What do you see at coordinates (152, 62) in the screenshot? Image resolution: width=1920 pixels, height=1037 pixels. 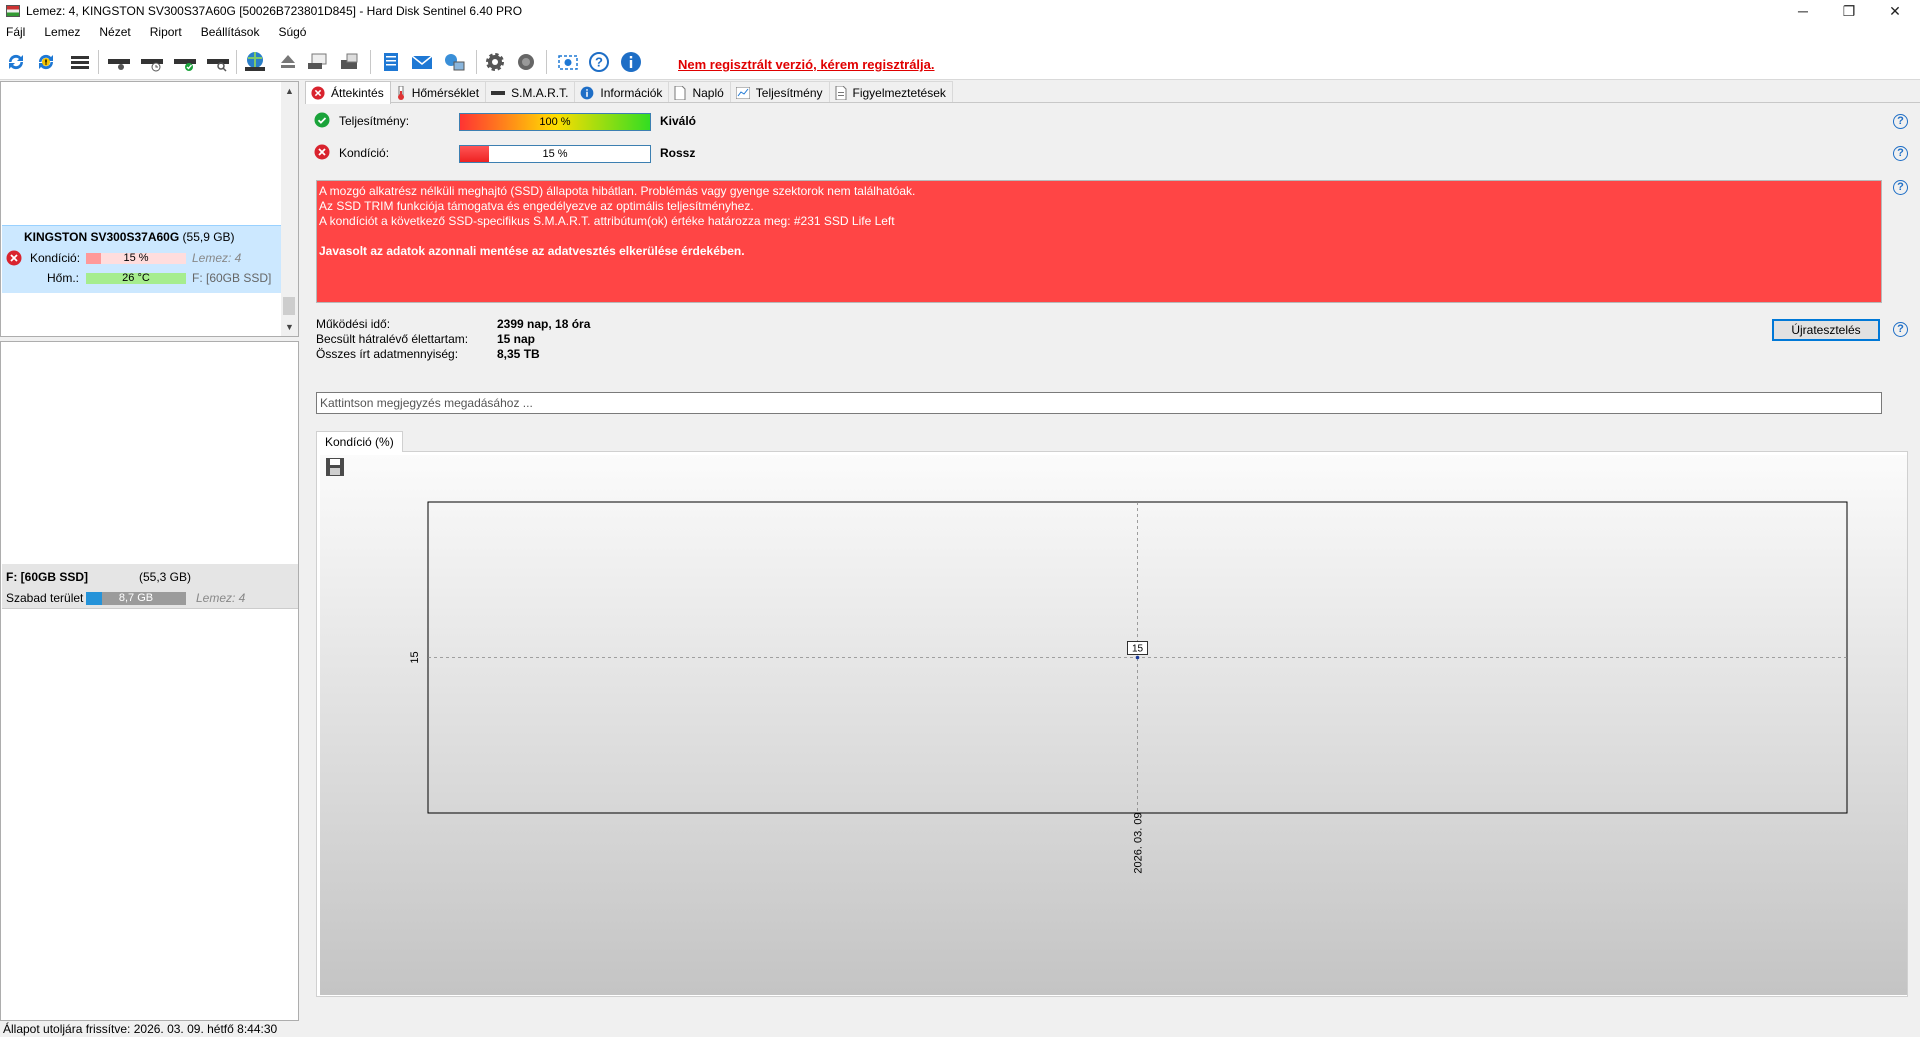 I see `disk-time-icon` at bounding box center [152, 62].